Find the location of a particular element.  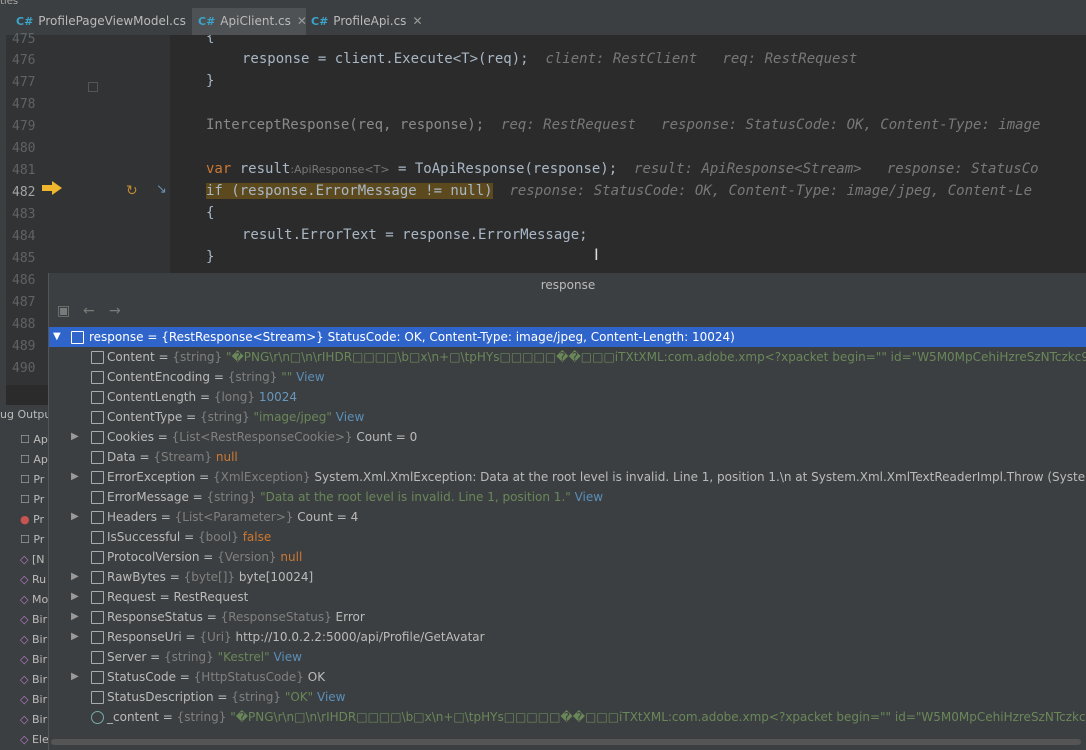

tab-profilepageviewmodel: C#ProfilePageViewModel.cs✕ is located at coordinates (106, 21).